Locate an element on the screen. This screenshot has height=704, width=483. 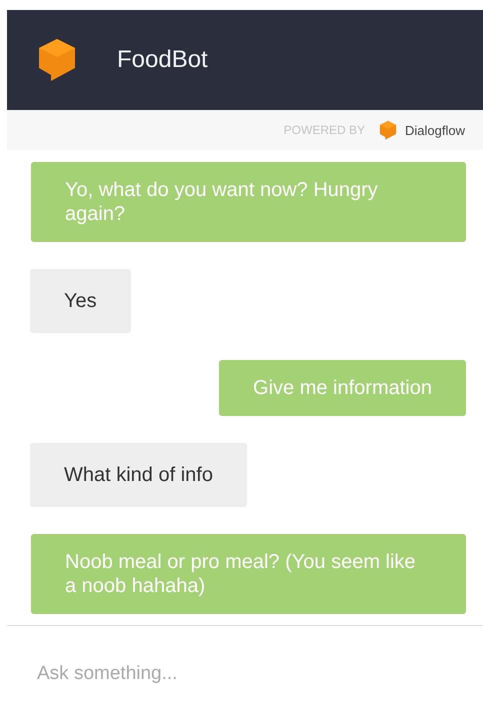
user-message: What kind of info is located at coordinates (138, 475).